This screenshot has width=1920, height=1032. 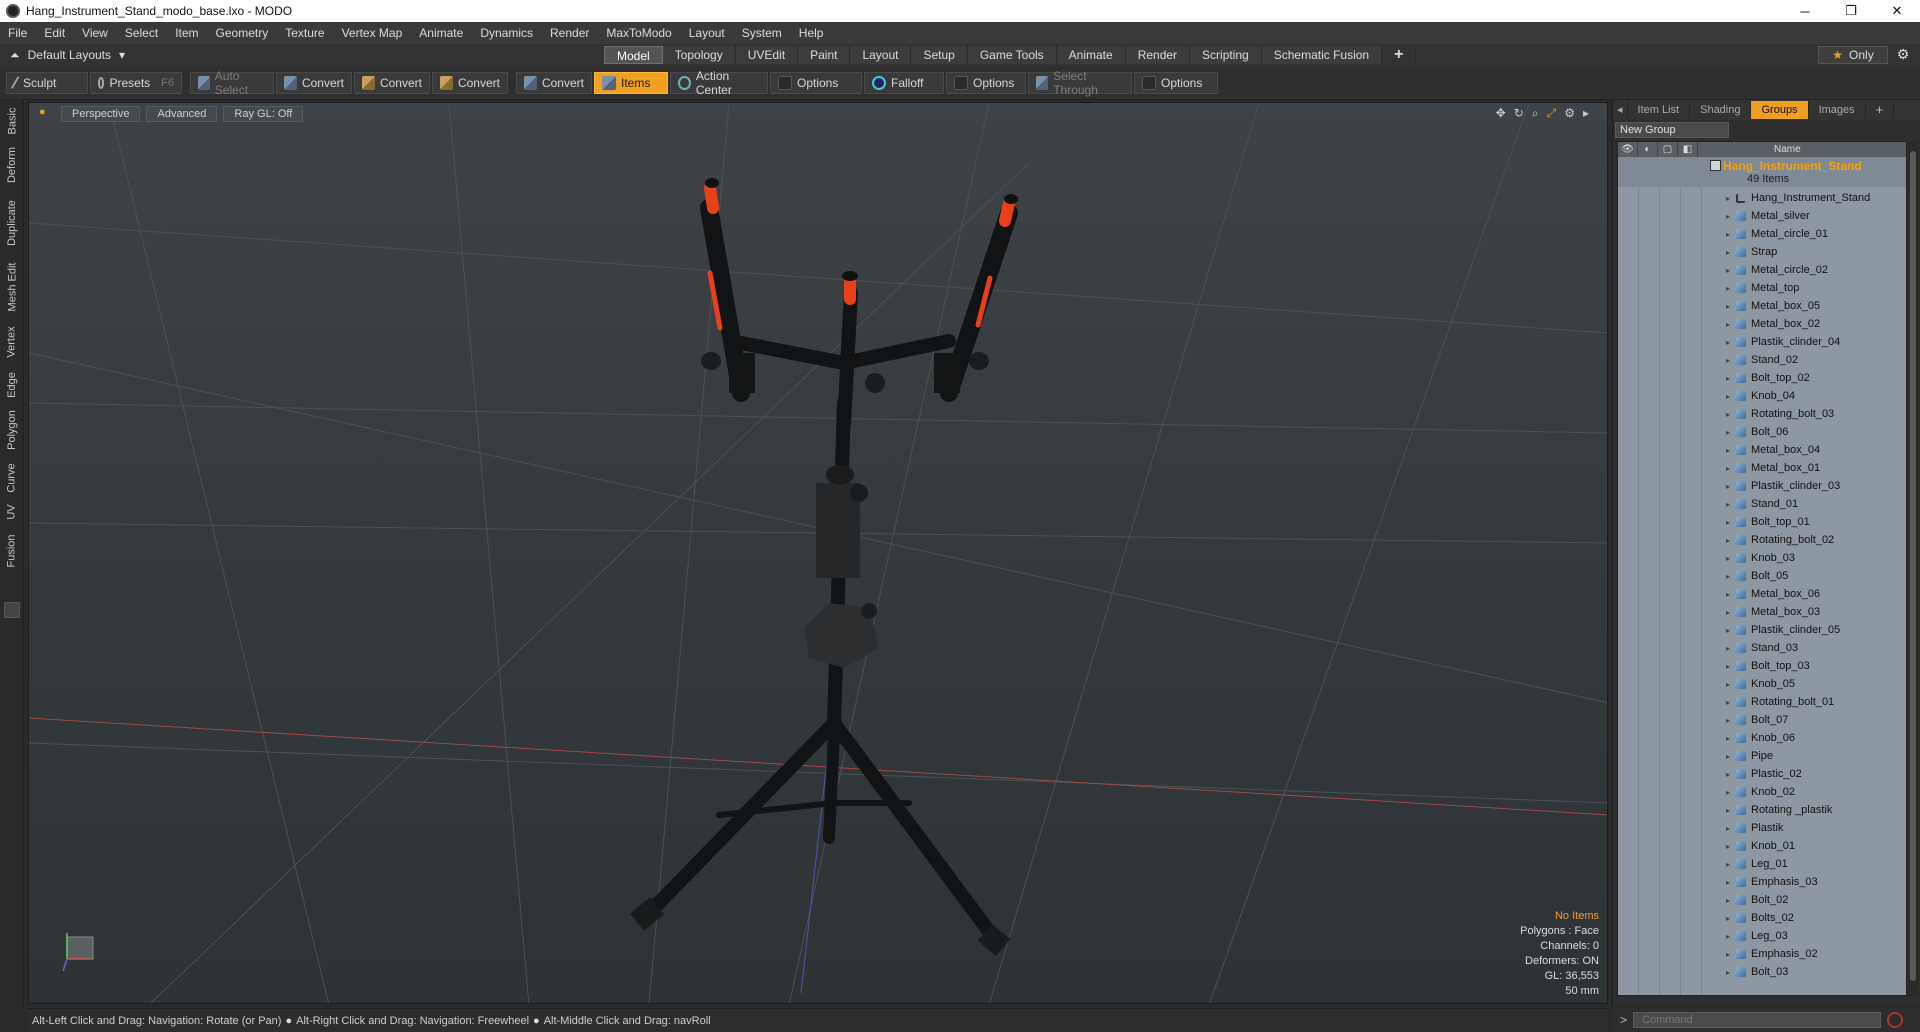 I want to click on tab-schematic-fusion: Schematic Fusion, so click(x=1322, y=55).